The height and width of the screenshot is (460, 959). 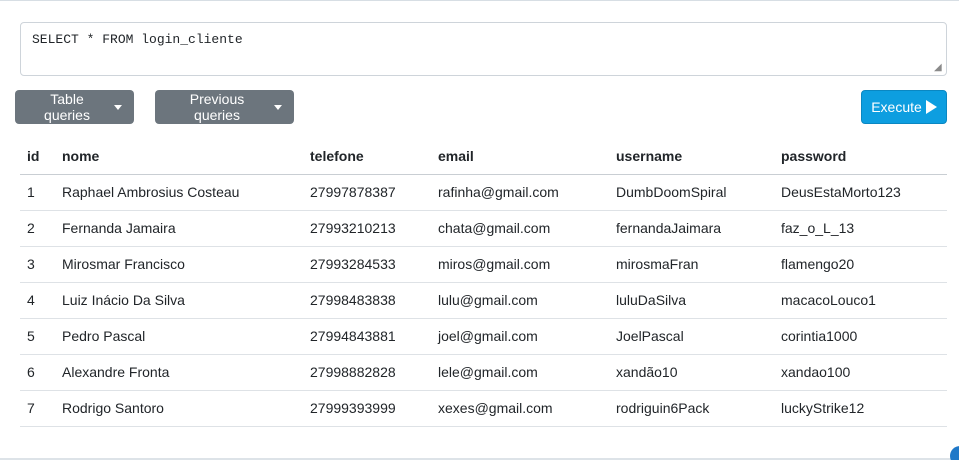 What do you see at coordinates (37, 228) in the screenshot?
I see `cell-id: 2` at bounding box center [37, 228].